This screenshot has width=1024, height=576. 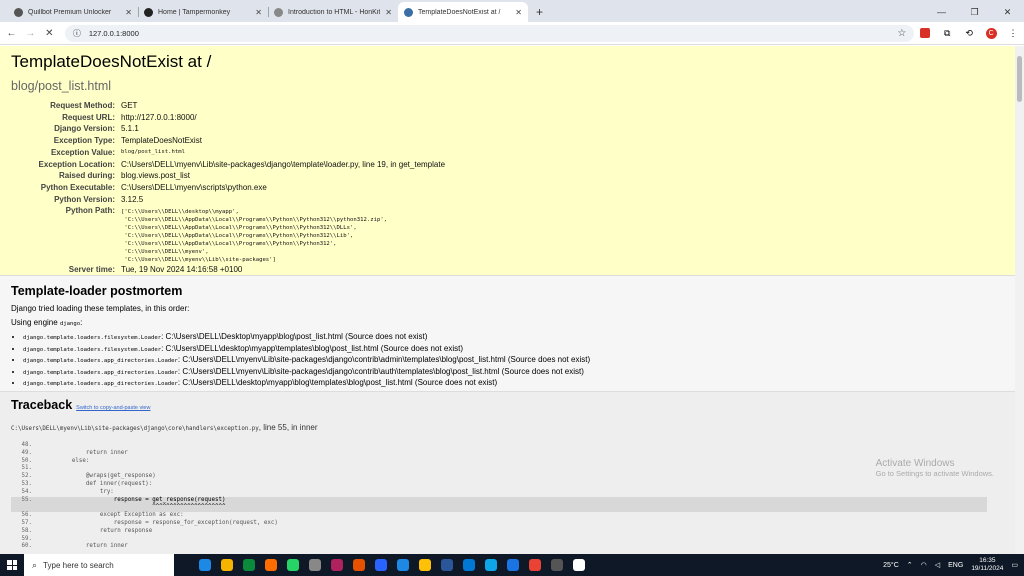 What do you see at coordinates (408, 12) in the screenshot?
I see `tab-favicon-icon` at bounding box center [408, 12].